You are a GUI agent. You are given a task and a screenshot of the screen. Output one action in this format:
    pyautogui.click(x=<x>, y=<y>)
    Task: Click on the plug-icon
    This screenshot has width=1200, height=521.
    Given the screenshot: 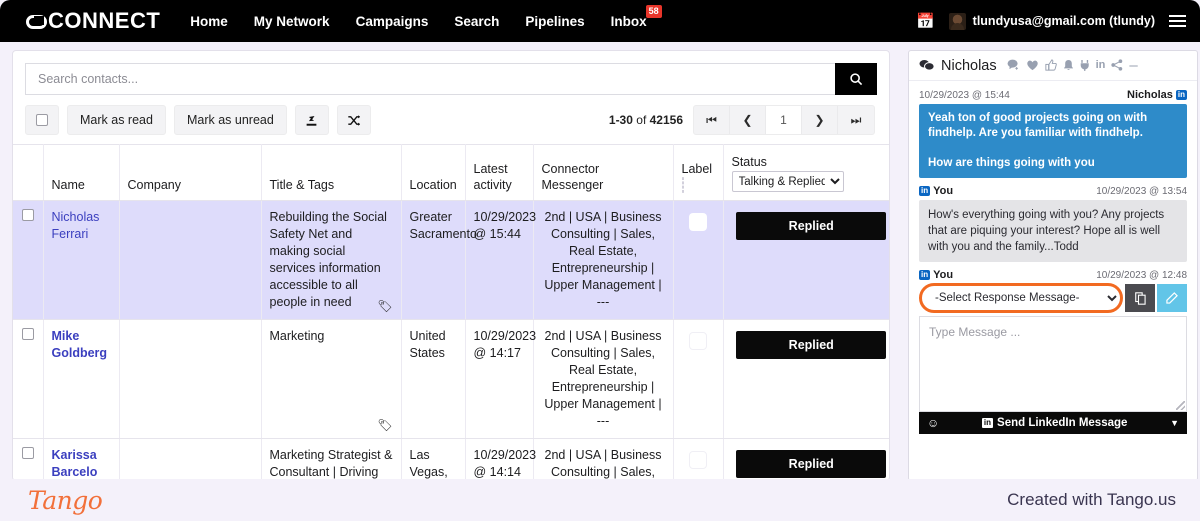 What is the action you would take?
    pyautogui.click(x=1085, y=66)
    